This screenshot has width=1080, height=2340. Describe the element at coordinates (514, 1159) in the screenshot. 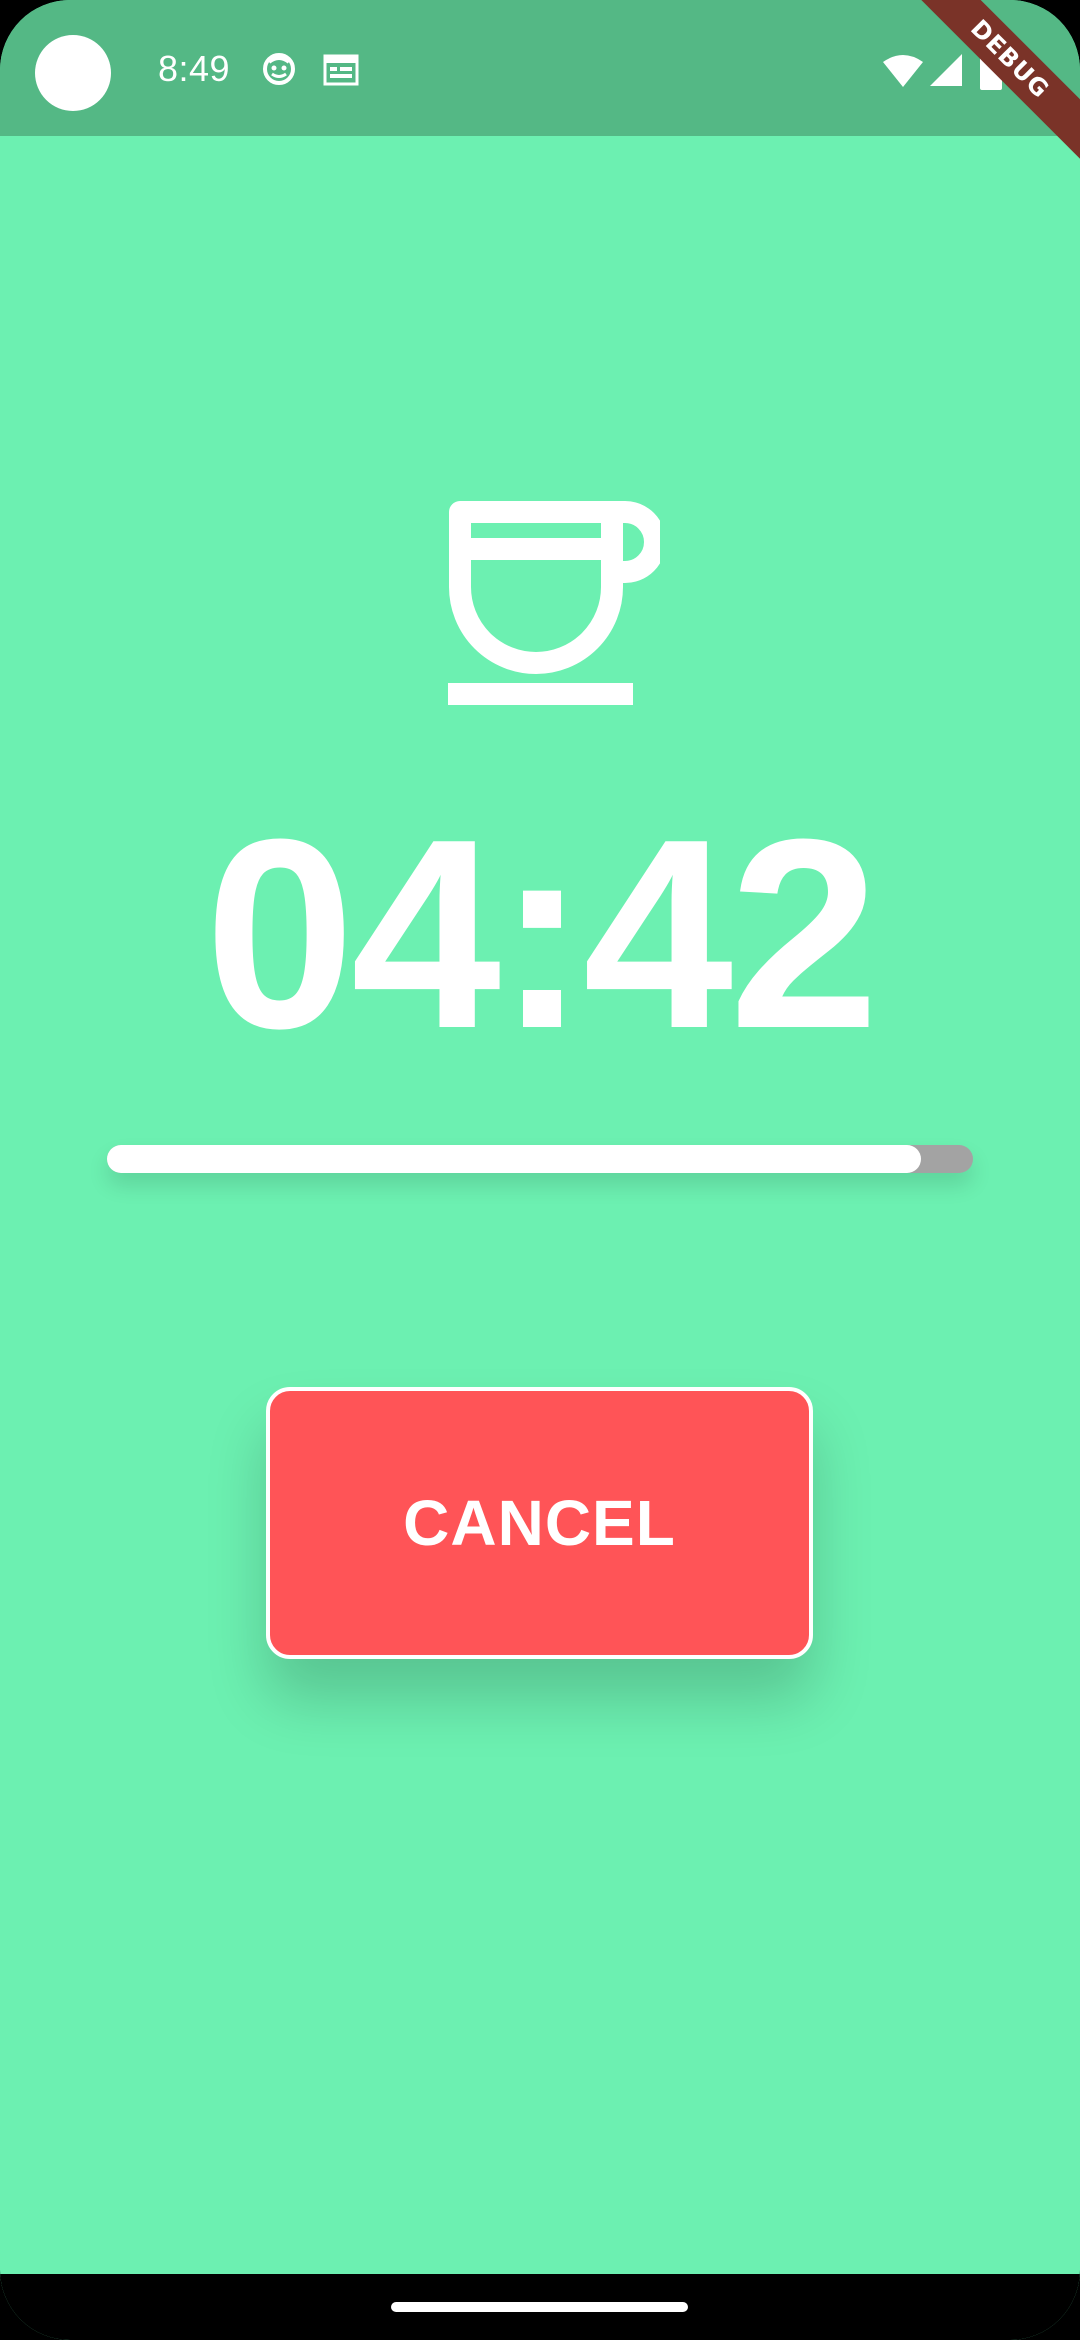

I see `progress-bar-fill` at that location.